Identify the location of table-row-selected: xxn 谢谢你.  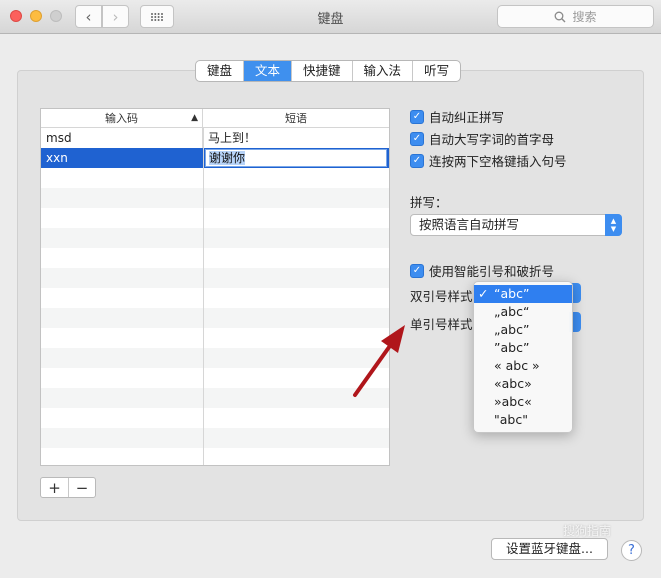
(215, 158).